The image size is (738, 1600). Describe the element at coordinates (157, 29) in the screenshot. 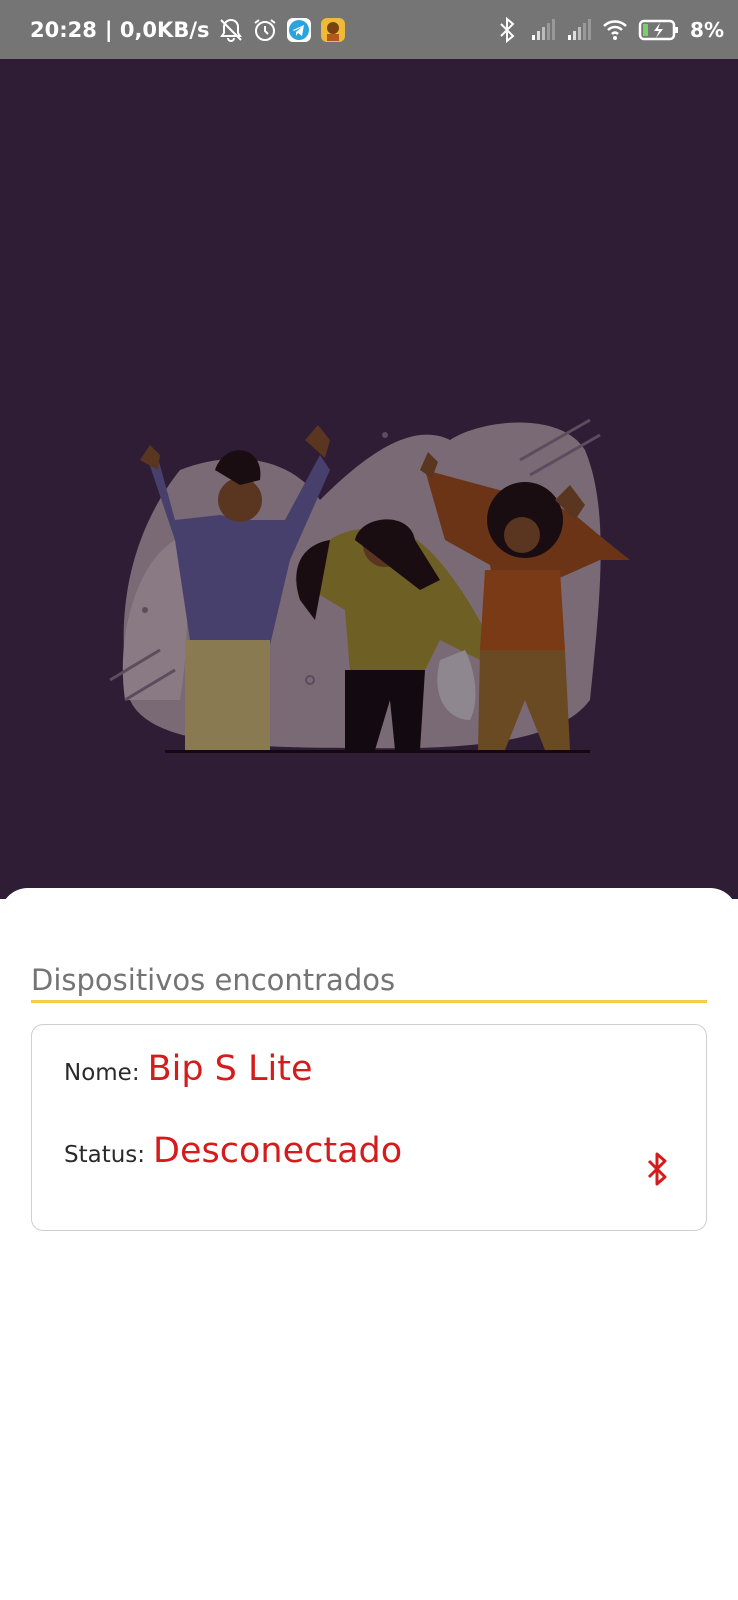

I see `status-network-speed: | 0,0KB/s` at that location.